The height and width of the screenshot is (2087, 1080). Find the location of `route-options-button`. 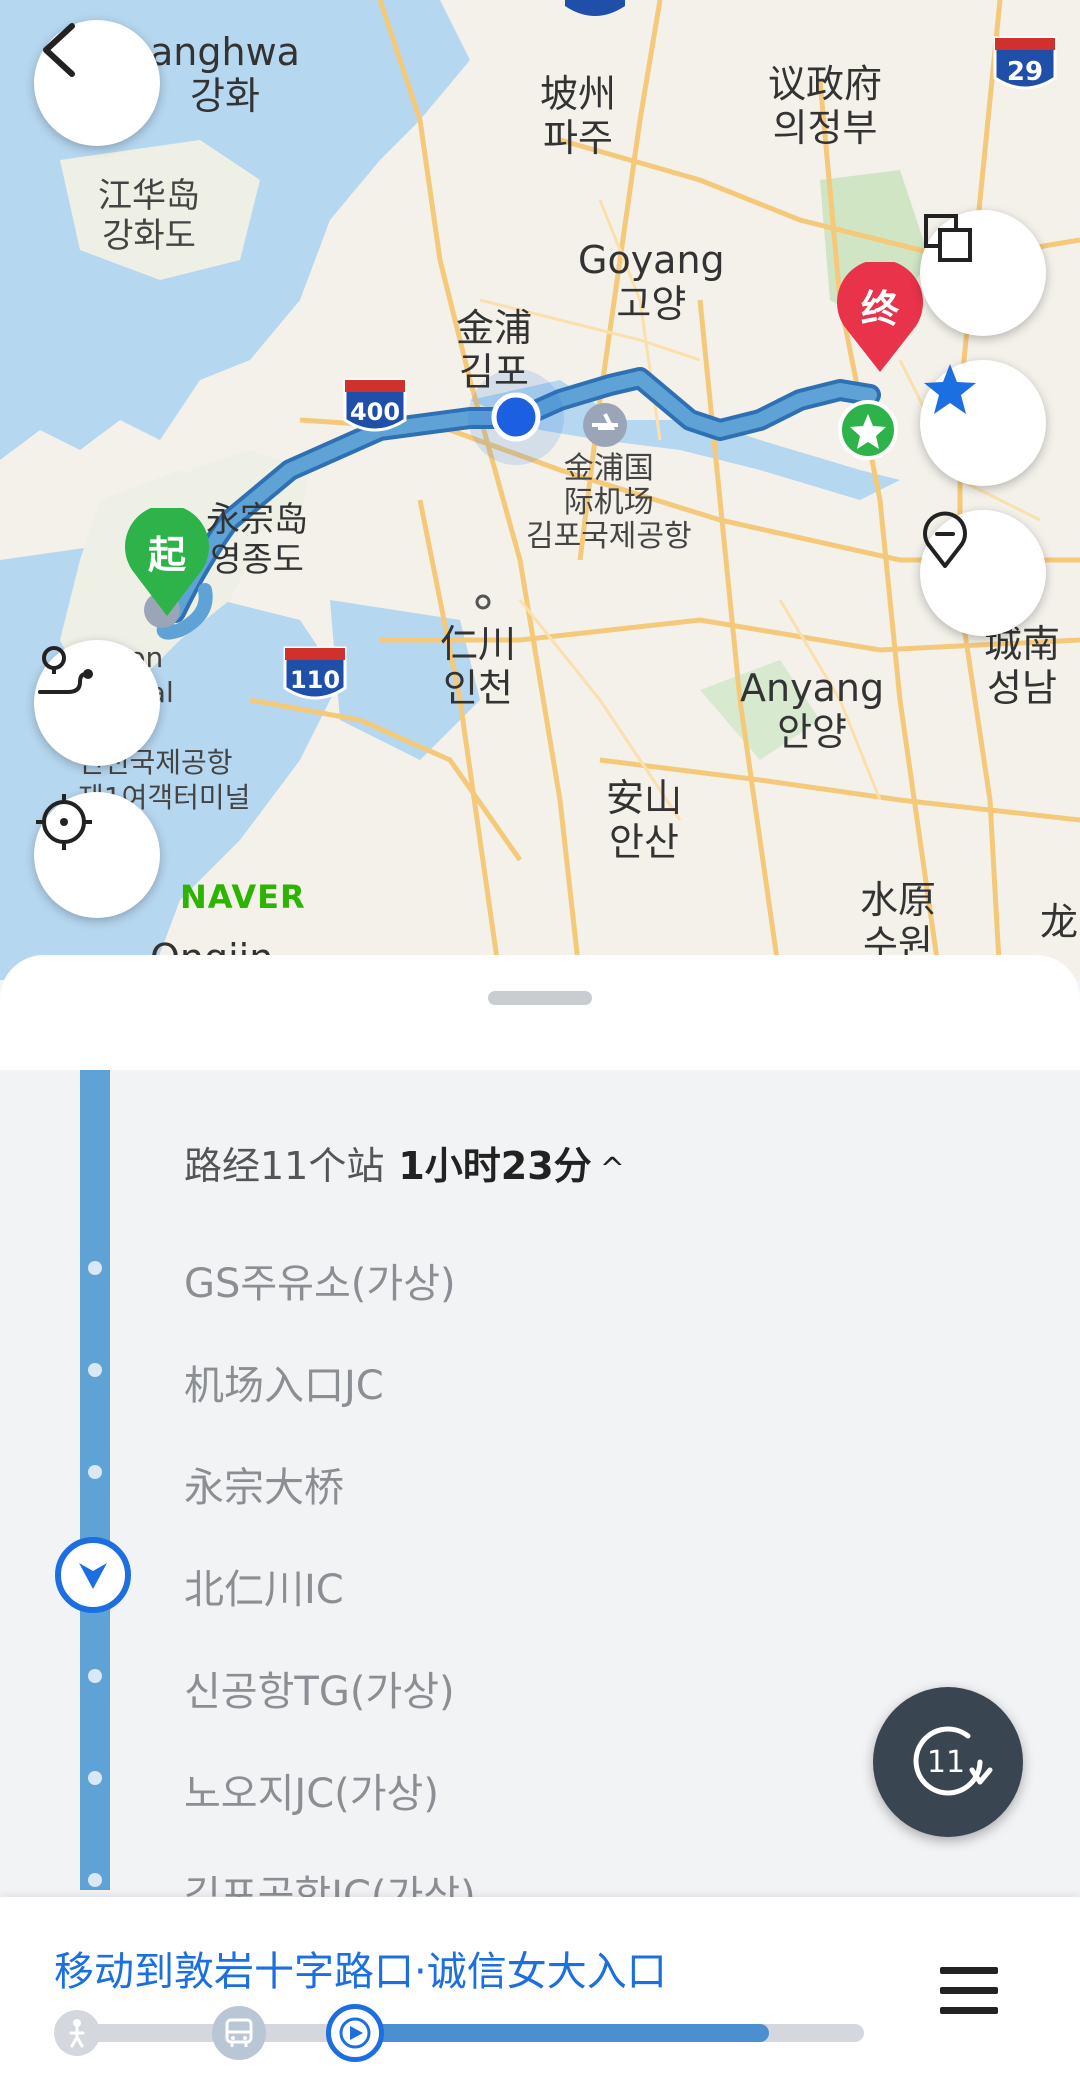

route-options-button is located at coordinates (97, 703).